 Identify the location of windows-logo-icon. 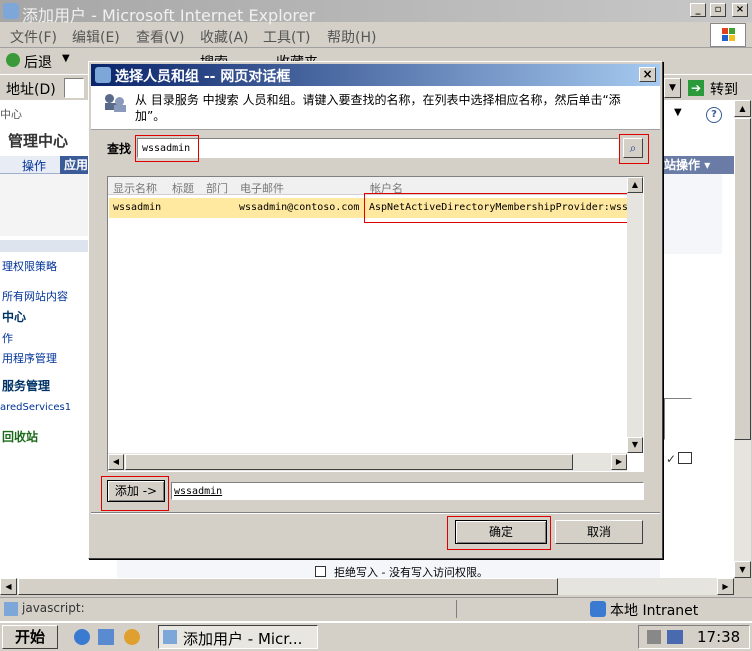
(728, 35).